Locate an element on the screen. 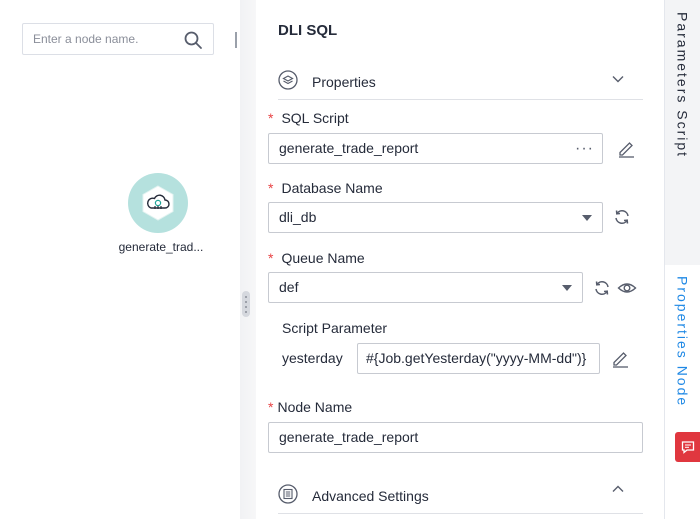  panel-splitter is located at coordinates (248, 259).